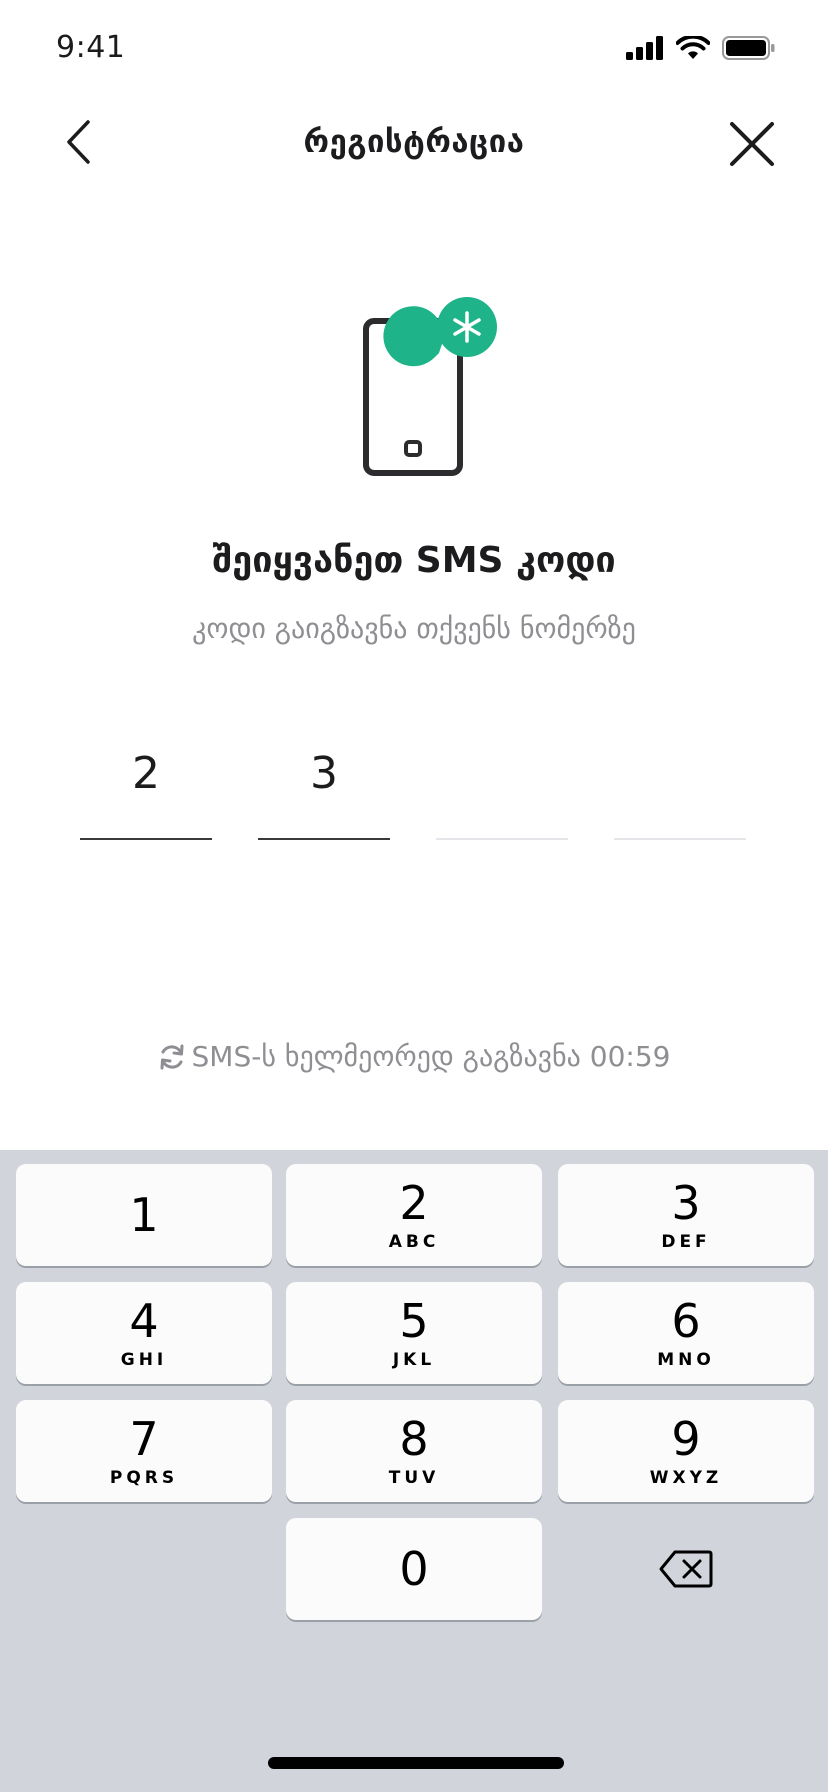 Image resolution: width=828 pixels, height=1792 pixels. What do you see at coordinates (414, 1360) in the screenshot?
I see `key-letters: JKL` at bounding box center [414, 1360].